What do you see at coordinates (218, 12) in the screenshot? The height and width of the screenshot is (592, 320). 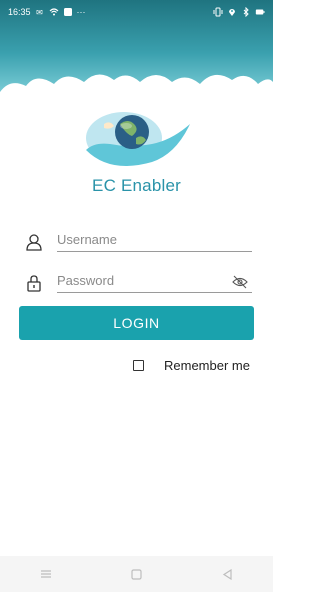 I see `vibrate-icon` at bounding box center [218, 12].